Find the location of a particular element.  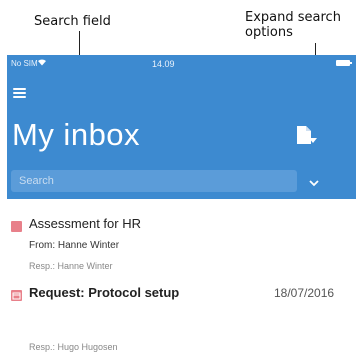

item-title: Request: Protocol setup is located at coordinates (104, 292).